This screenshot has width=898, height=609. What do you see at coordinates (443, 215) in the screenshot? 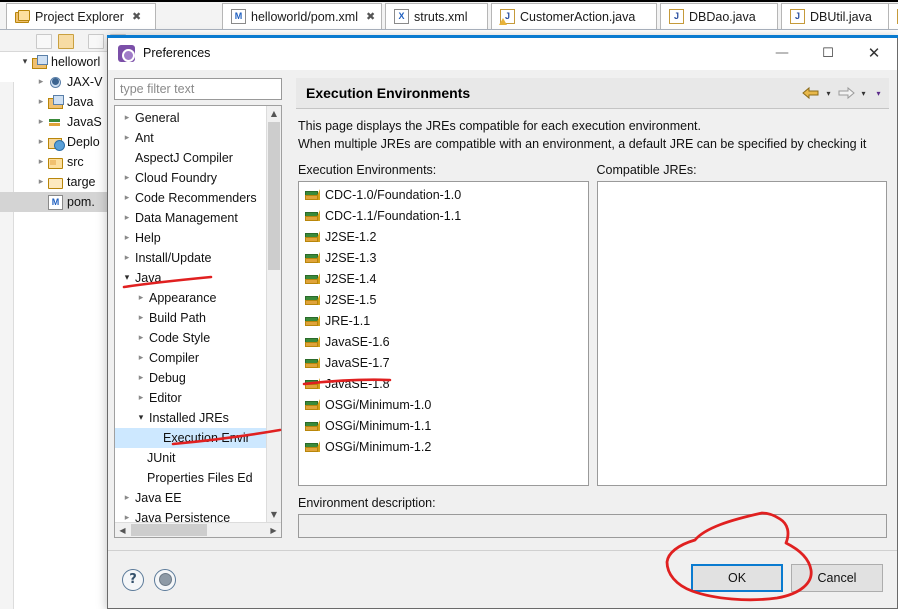
I see `list-item: CDC-1.1/Foundation-1.1` at bounding box center [443, 215].